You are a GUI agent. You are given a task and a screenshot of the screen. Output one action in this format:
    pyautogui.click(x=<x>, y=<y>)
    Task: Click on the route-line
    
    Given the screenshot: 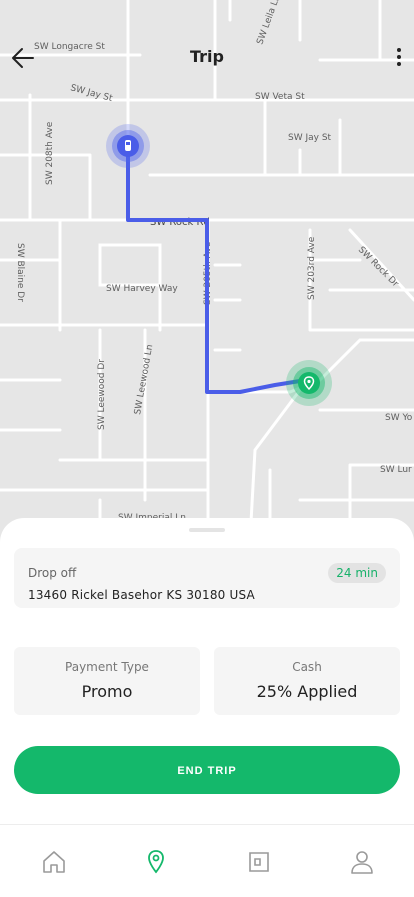 What is the action you would take?
    pyautogui.click(x=213, y=270)
    